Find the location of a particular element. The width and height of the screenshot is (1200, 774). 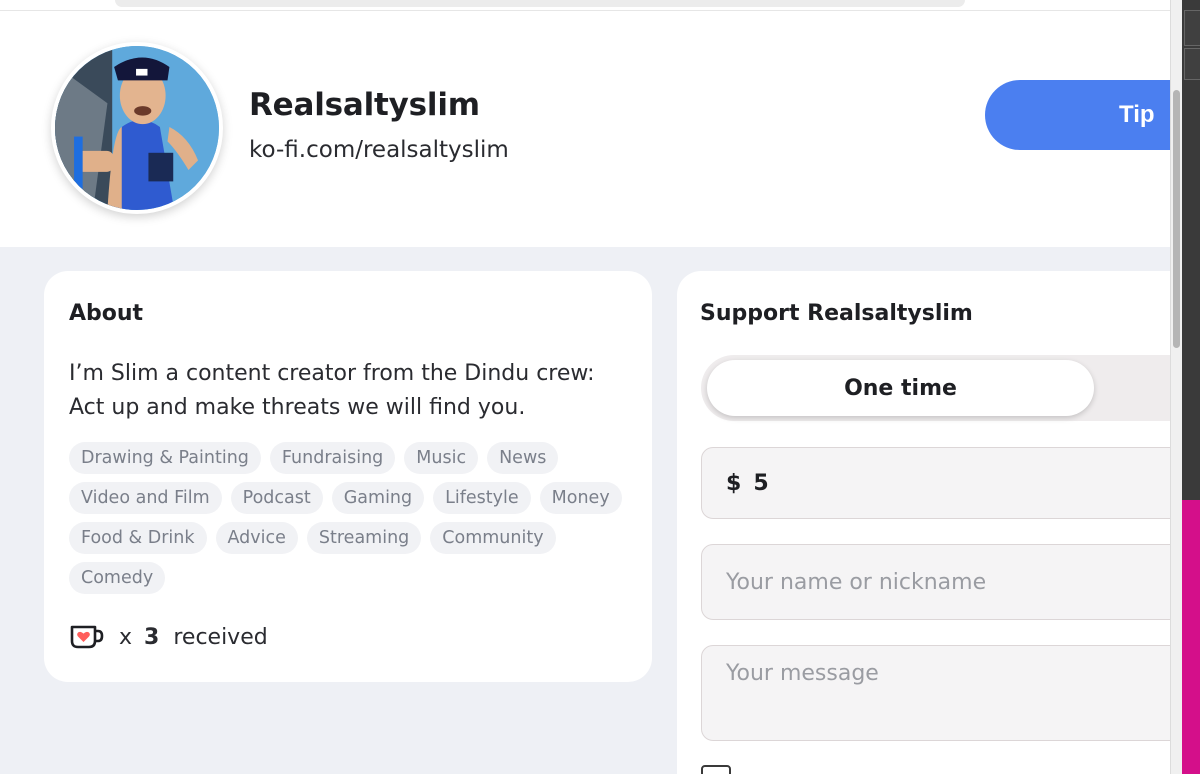

tag-lifestyle: Lifestyle is located at coordinates (482, 498).